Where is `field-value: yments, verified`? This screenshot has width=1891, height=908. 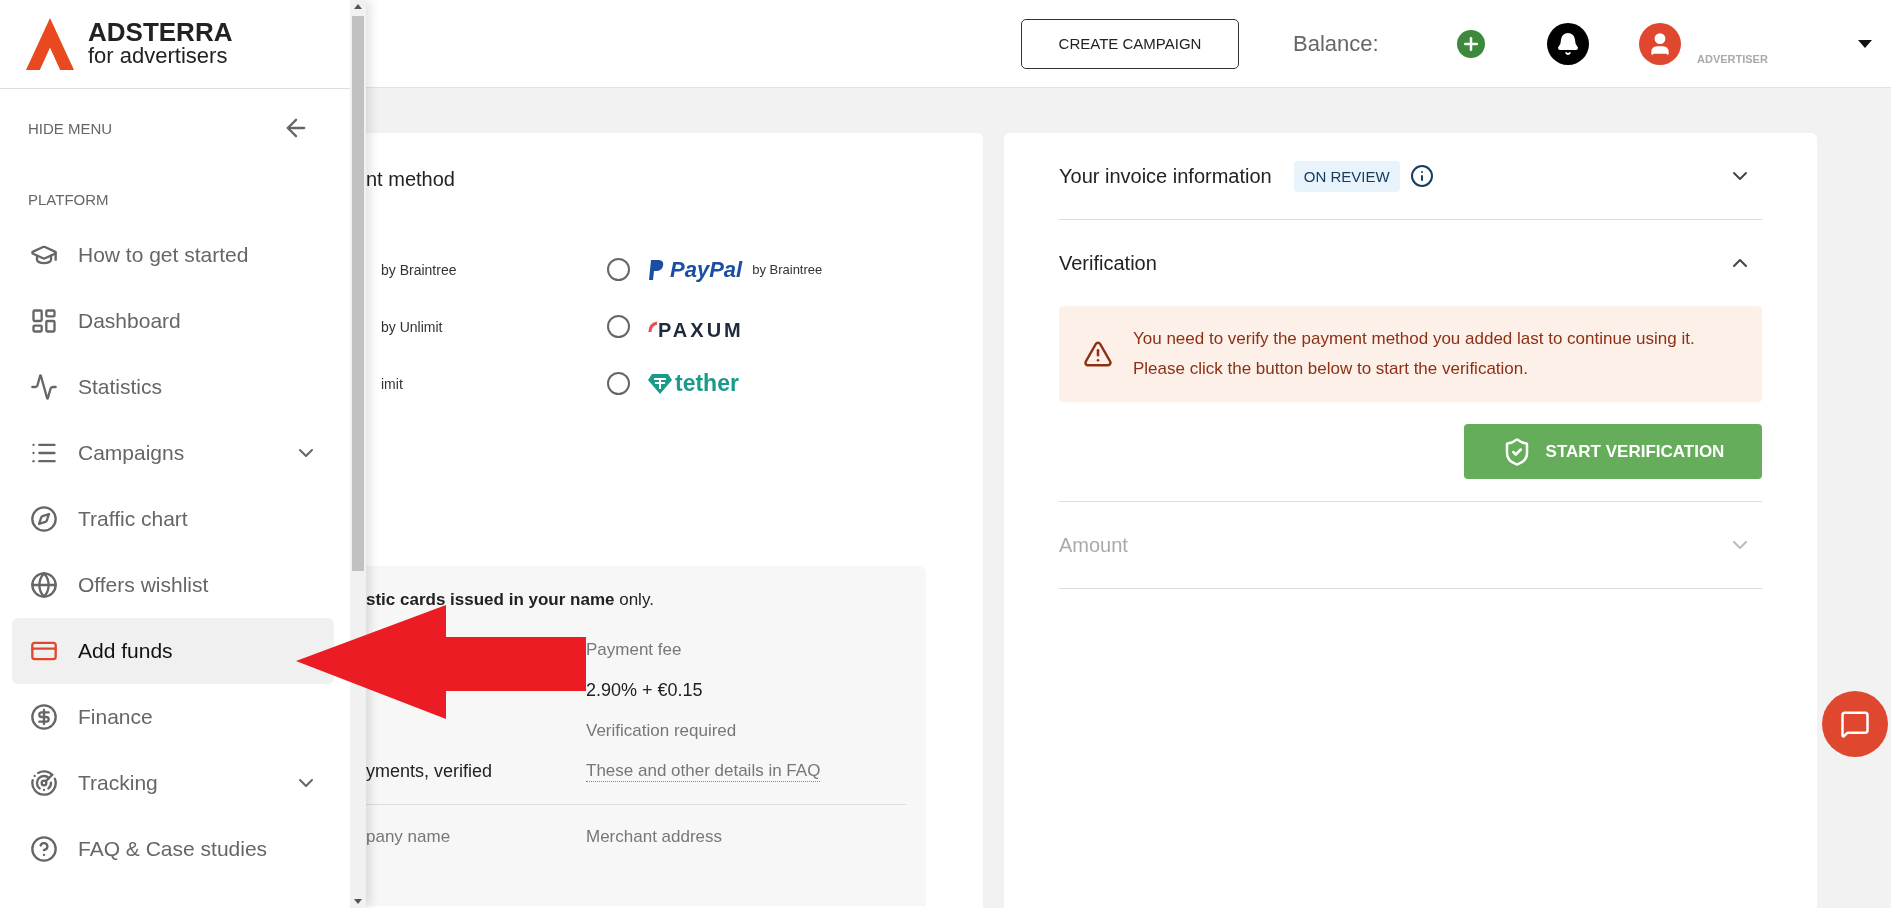
field-value: yments, verified is located at coordinates (430, 771).